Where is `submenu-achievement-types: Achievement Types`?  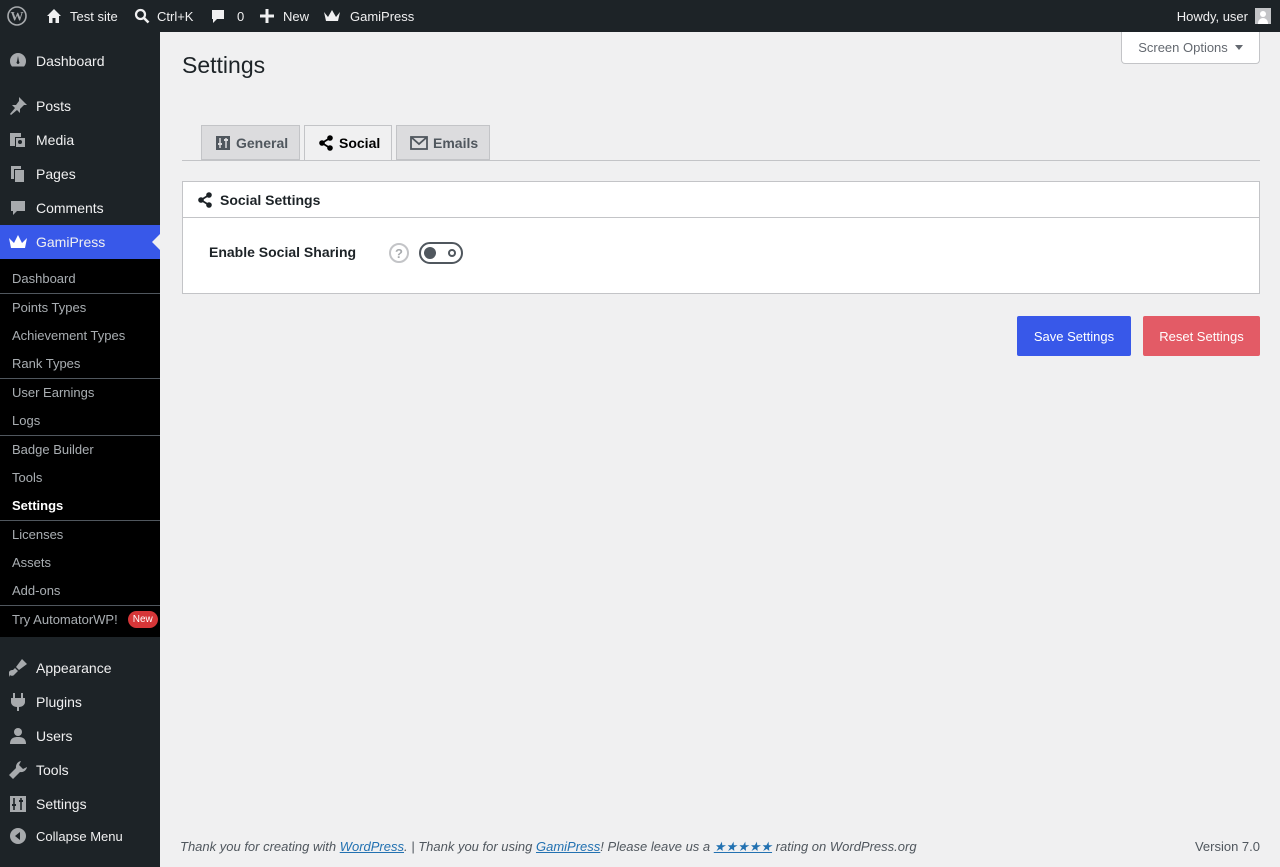
submenu-achievement-types: Achievement Types is located at coordinates (80, 335).